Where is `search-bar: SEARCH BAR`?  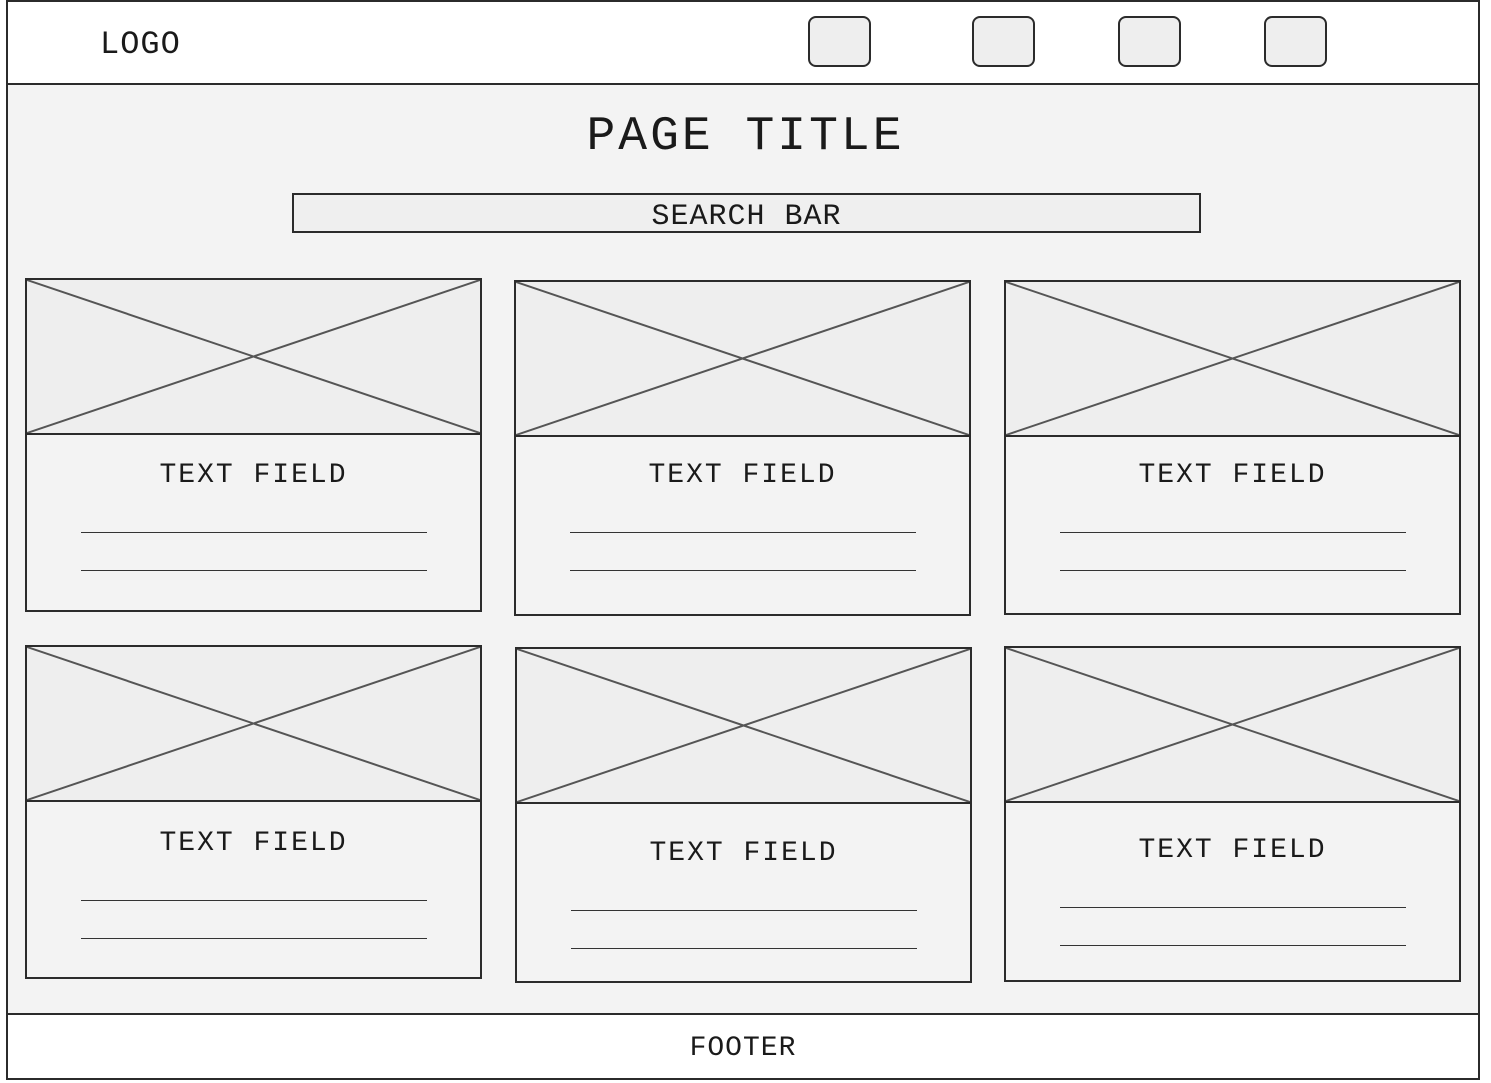 search-bar: SEARCH BAR is located at coordinates (746, 213).